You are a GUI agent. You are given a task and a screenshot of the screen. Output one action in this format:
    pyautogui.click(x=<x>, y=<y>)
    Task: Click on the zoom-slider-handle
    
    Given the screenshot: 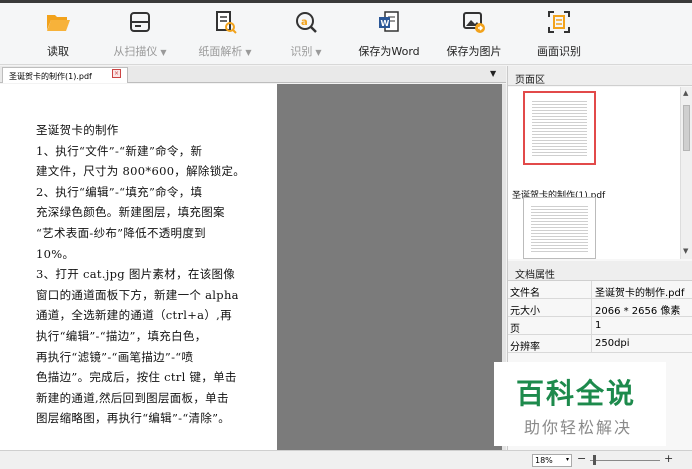 What is the action you would take?
    pyautogui.click(x=594, y=460)
    